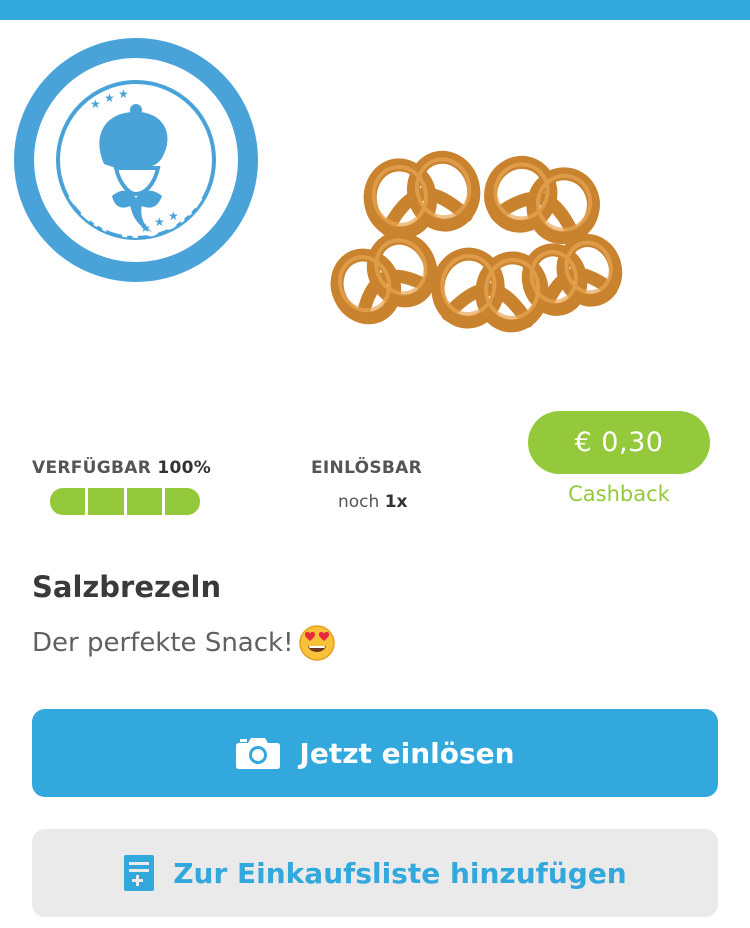  Describe the element at coordinates (127, 587) in the screenshot. I see `product-title: Salzbrezeln` at that location.